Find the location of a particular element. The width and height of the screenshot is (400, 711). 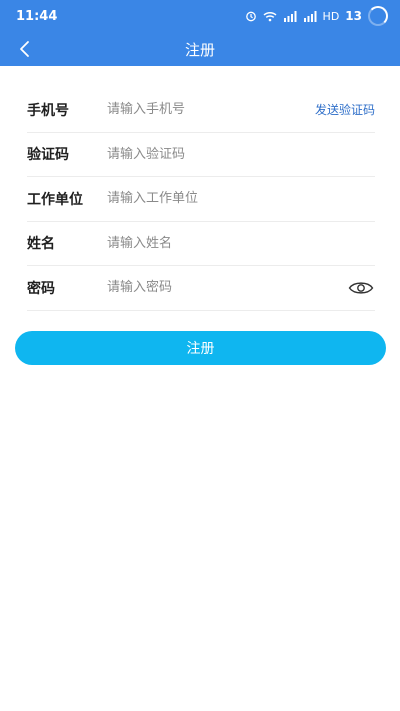

phone-label: 手机号 is located at coordinates (48, 110).